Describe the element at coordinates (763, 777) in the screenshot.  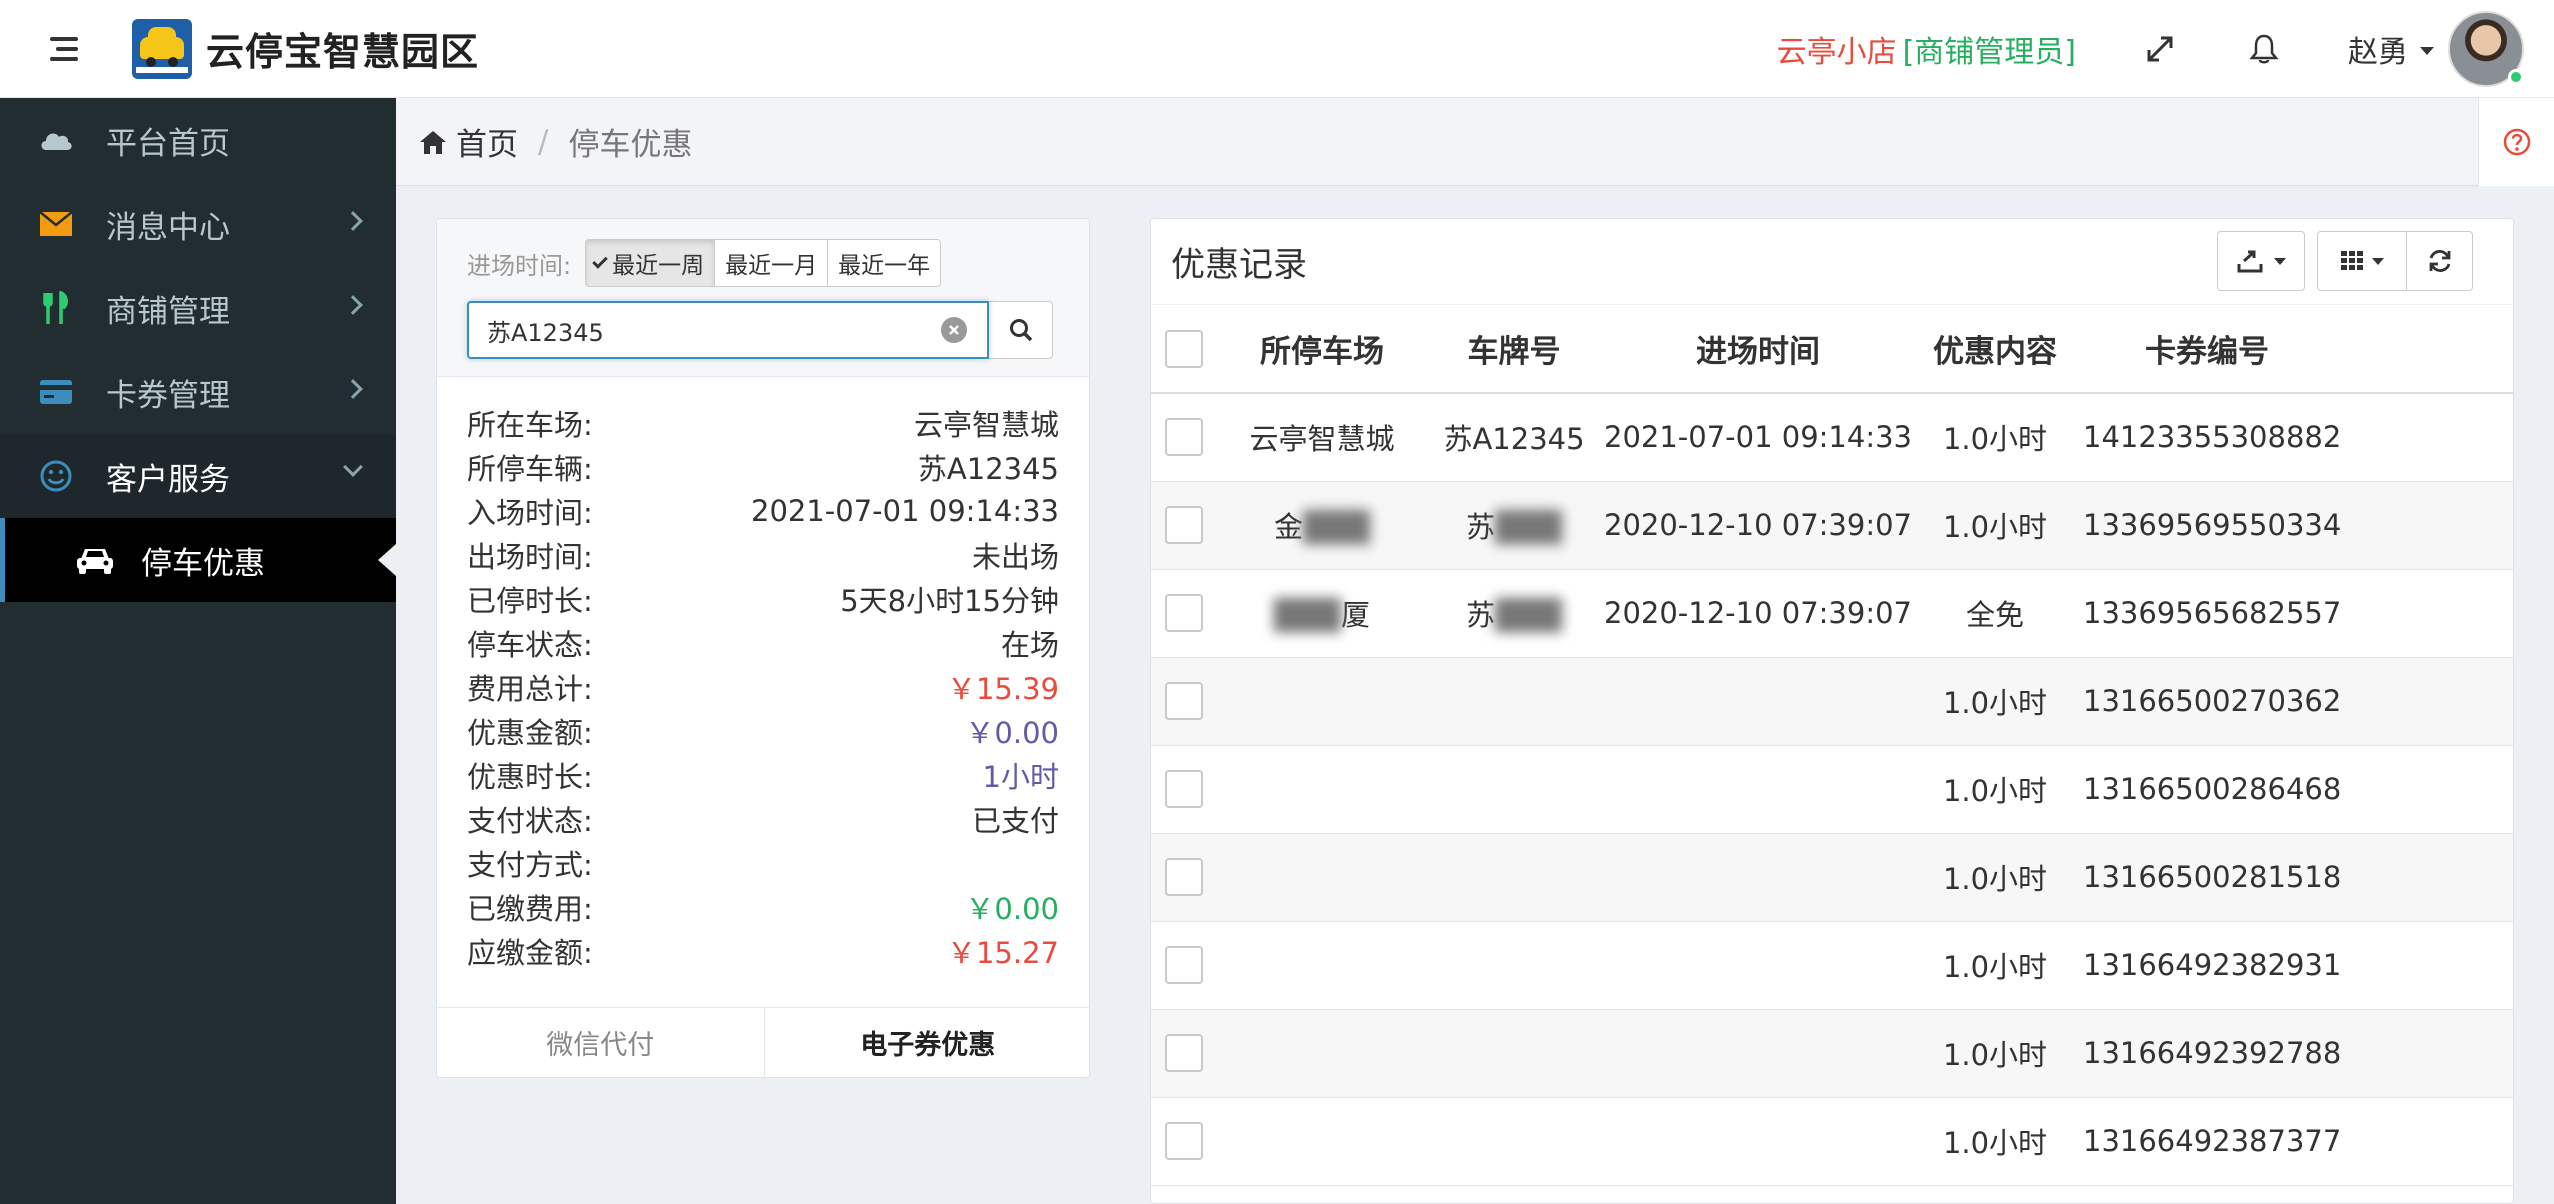
I see `detail-row-discount-duration: 优惠时长: 1小时` at that location.